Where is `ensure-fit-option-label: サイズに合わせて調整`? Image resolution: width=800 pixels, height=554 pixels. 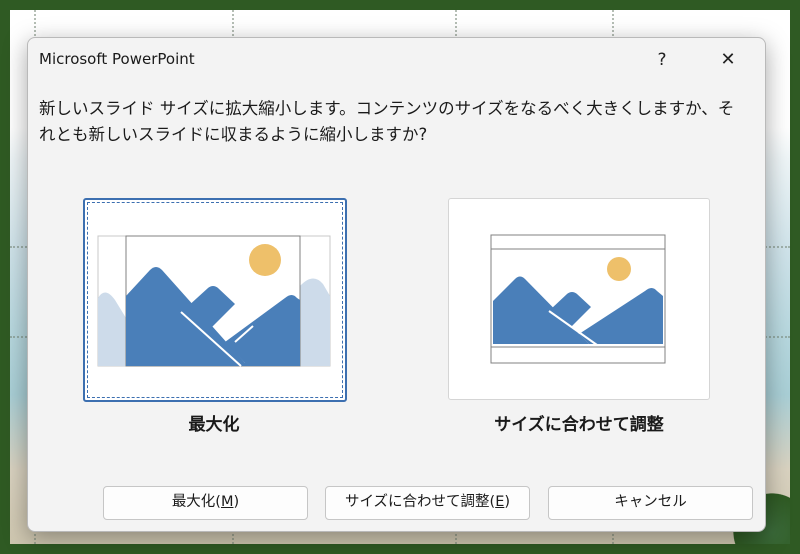 ensure-fit-option-label: サイズに合わせて調整 is located at coordinates (579, 425).